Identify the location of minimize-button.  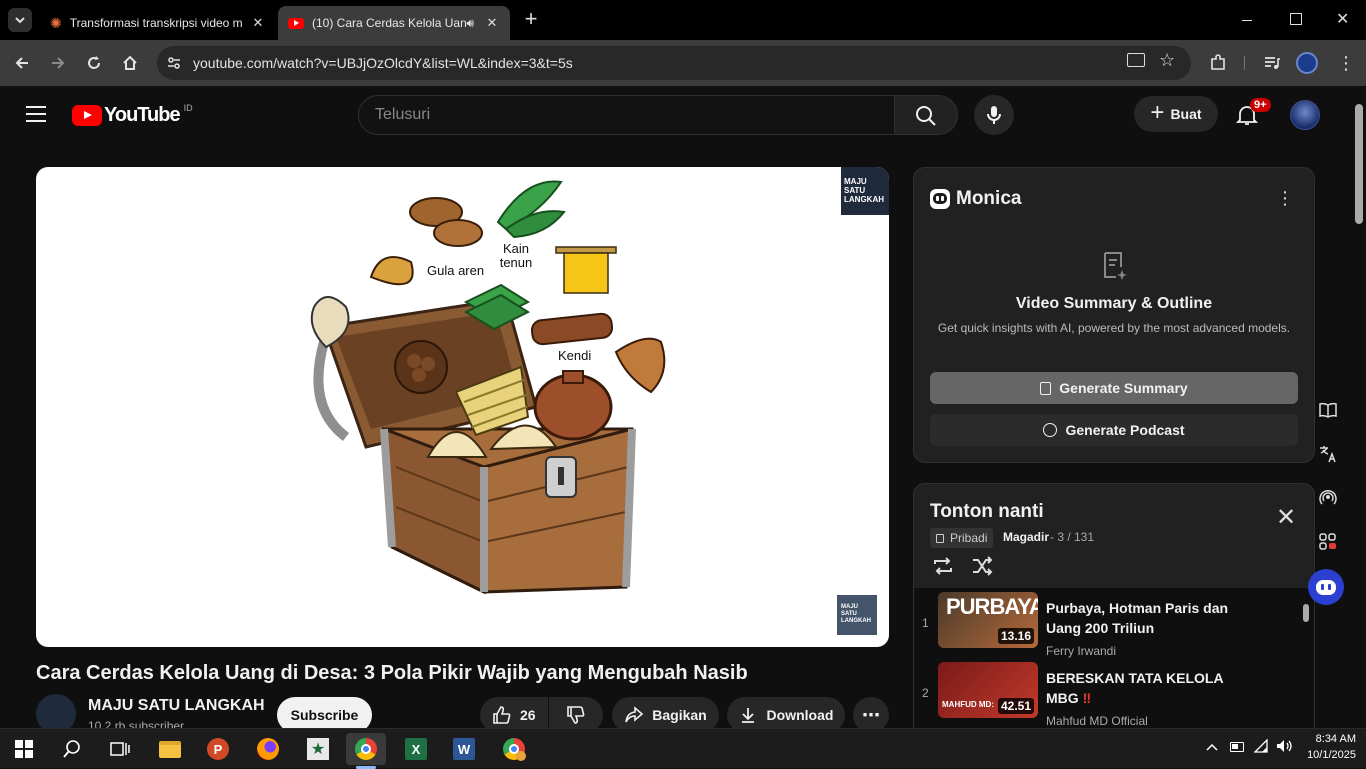
(1250, 20).